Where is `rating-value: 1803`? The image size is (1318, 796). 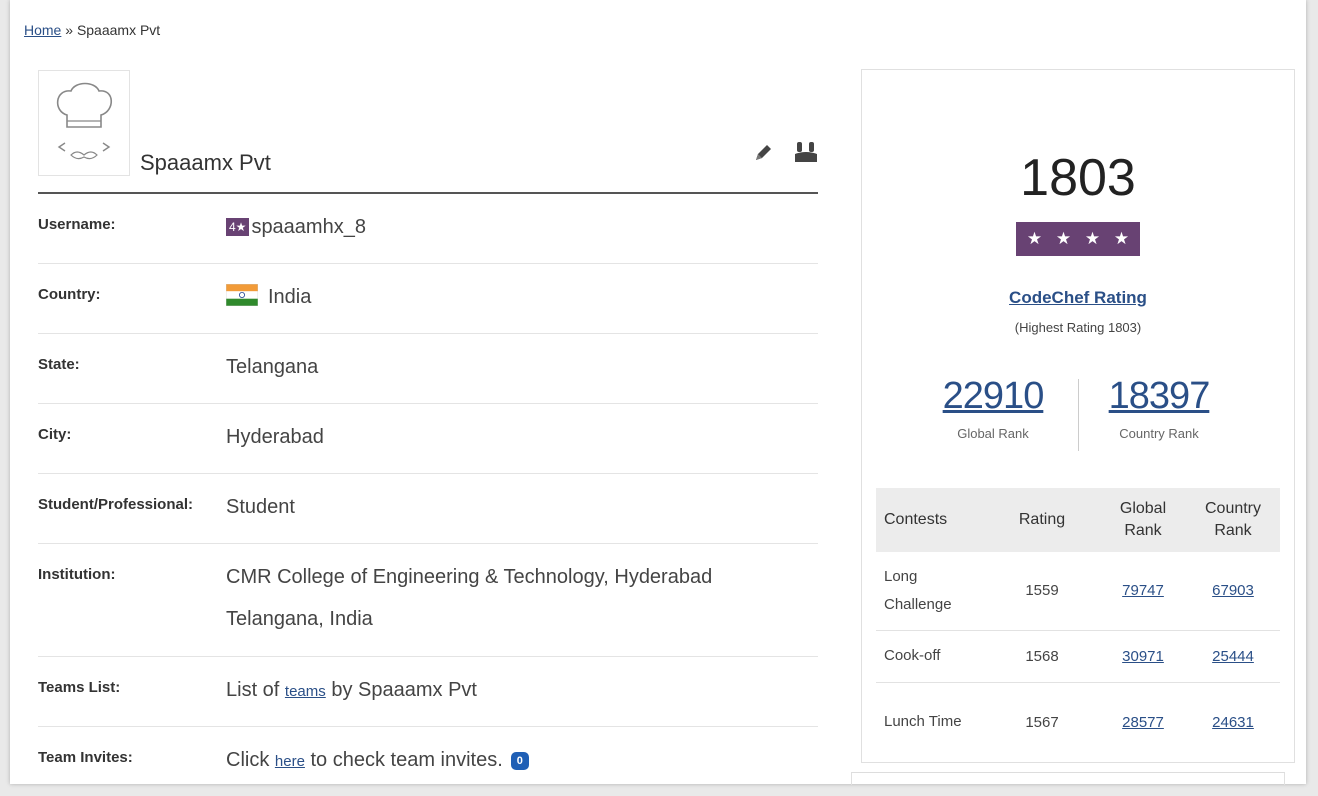
rating-value: 1803 is located at coordinates (1078, 178).